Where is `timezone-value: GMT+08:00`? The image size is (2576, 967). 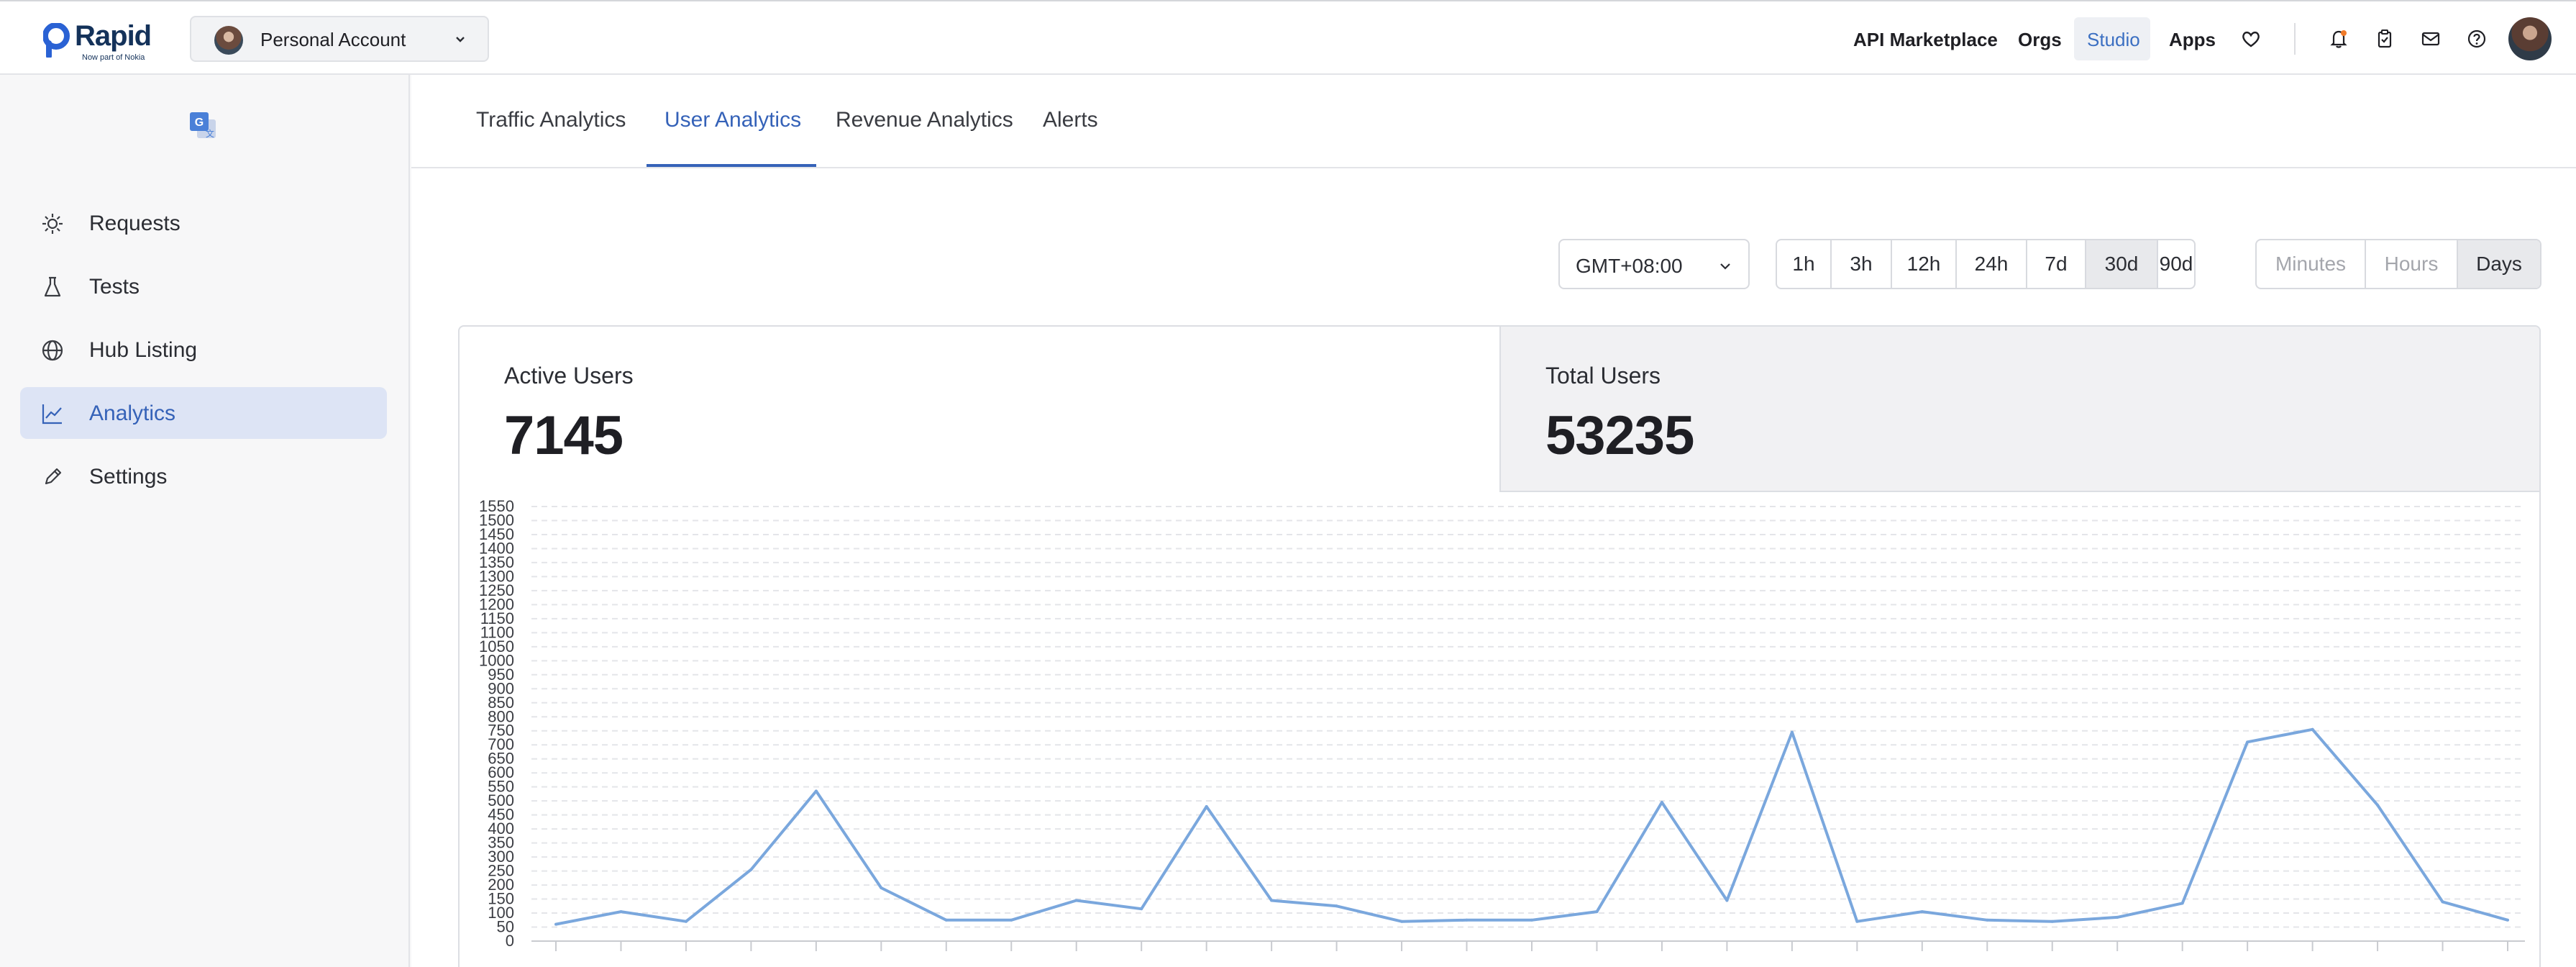 timezone-value: GMT+08:00 is located at coordinates (1629, 266).